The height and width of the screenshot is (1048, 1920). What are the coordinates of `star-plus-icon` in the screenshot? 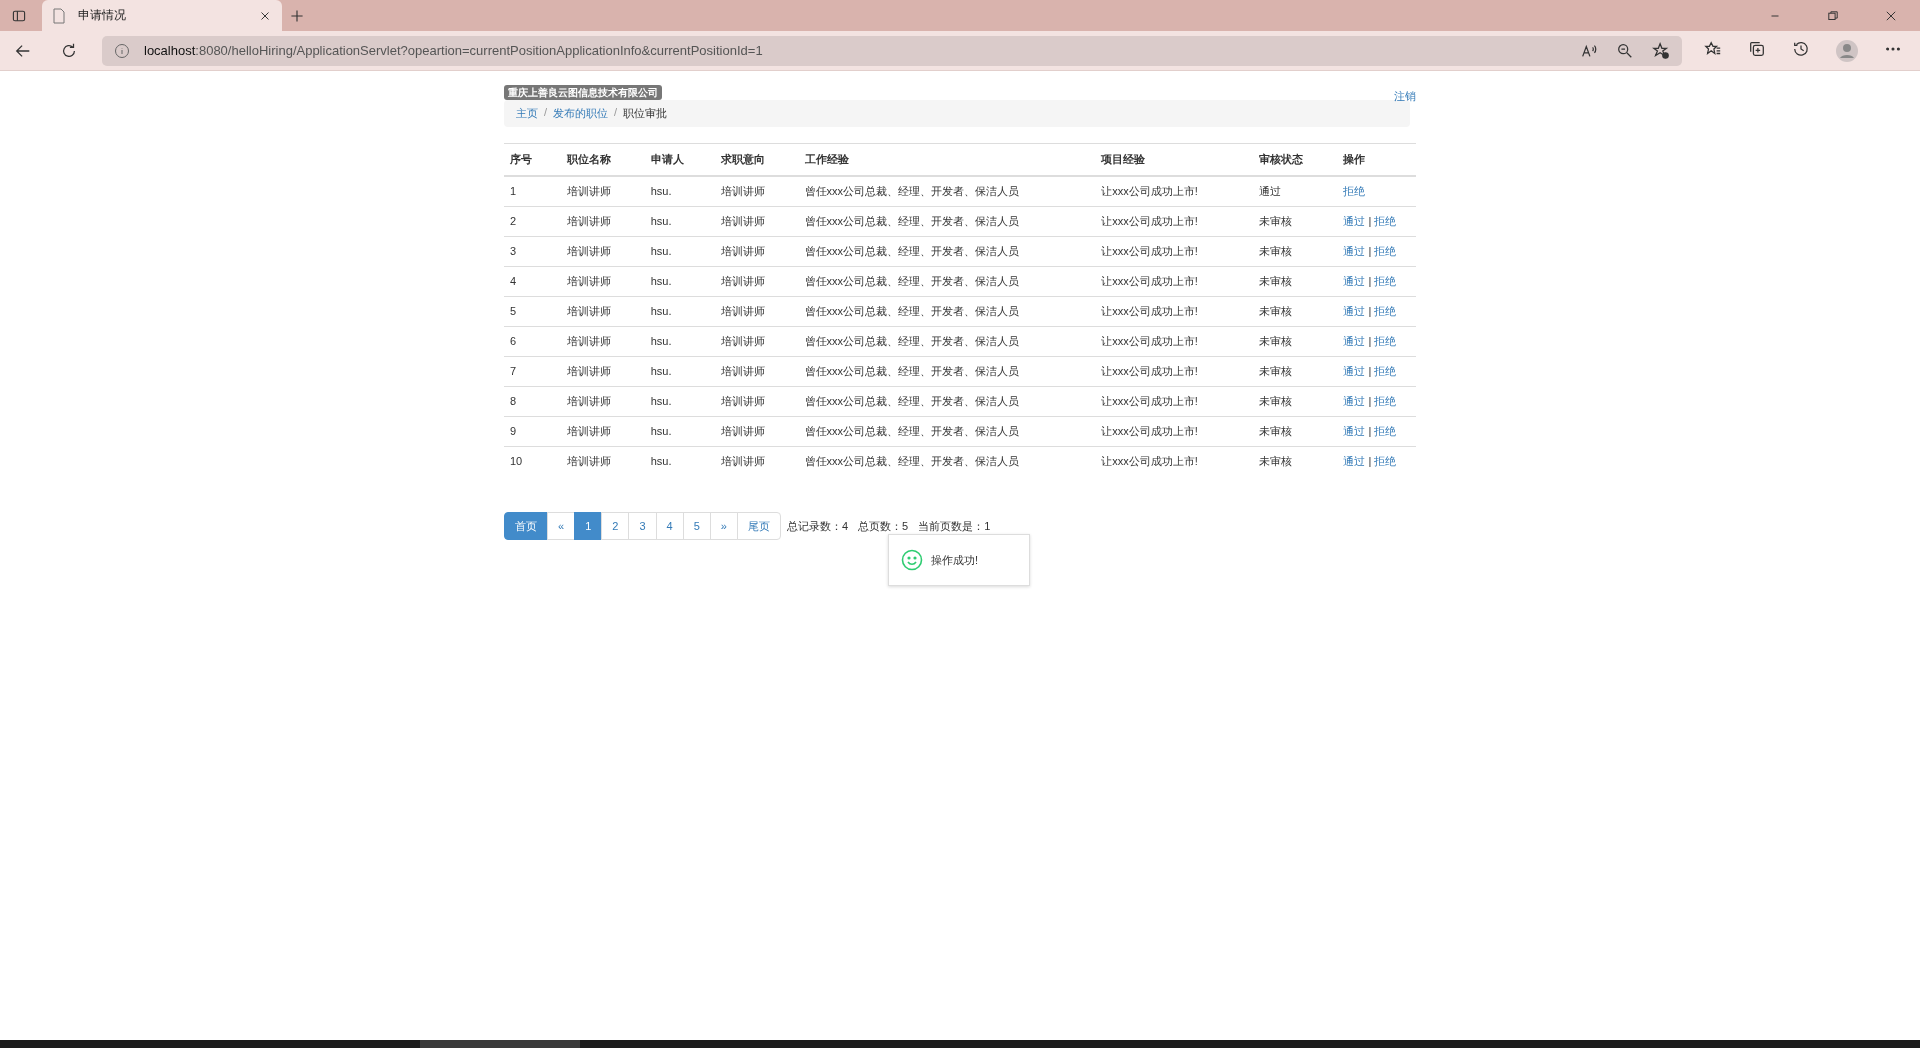 It's located at (1661, 50).